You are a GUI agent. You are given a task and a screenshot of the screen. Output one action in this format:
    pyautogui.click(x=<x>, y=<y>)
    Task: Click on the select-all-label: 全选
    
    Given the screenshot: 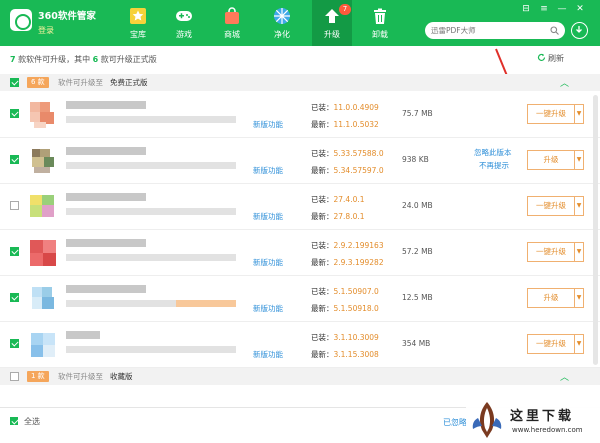 What is the action you would take?
    pyautogui.click(x=32, y=421)
    